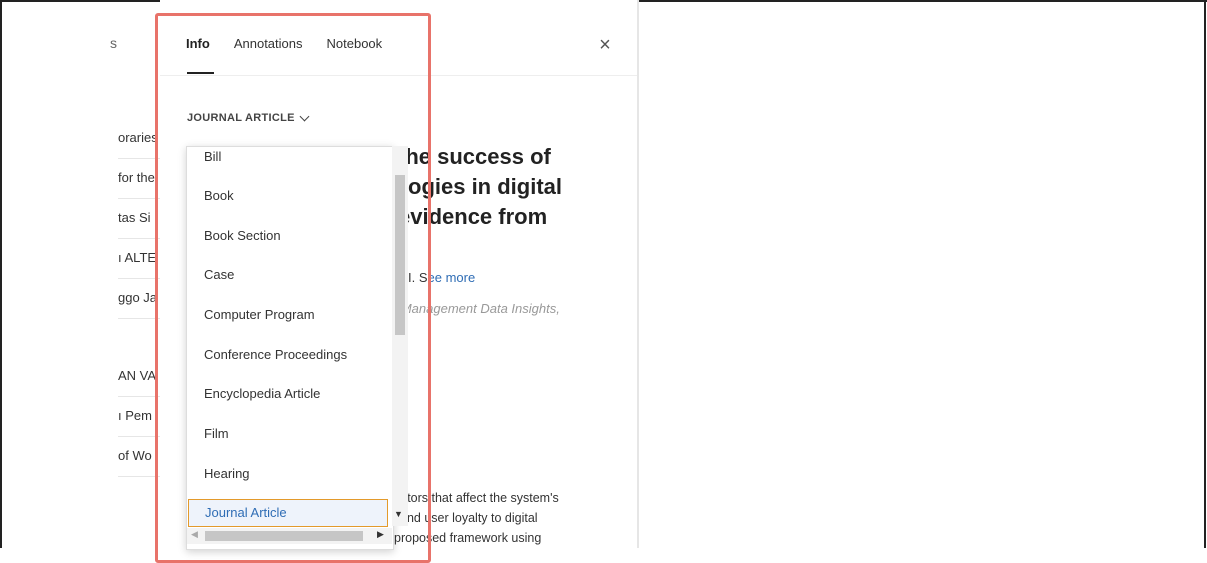 This screenshot has height=563, width=1207. Describe the element at coordinates (241, 118) in the screenshot. I see `item-type-label: JOURNAL ARTICLE` at that location.